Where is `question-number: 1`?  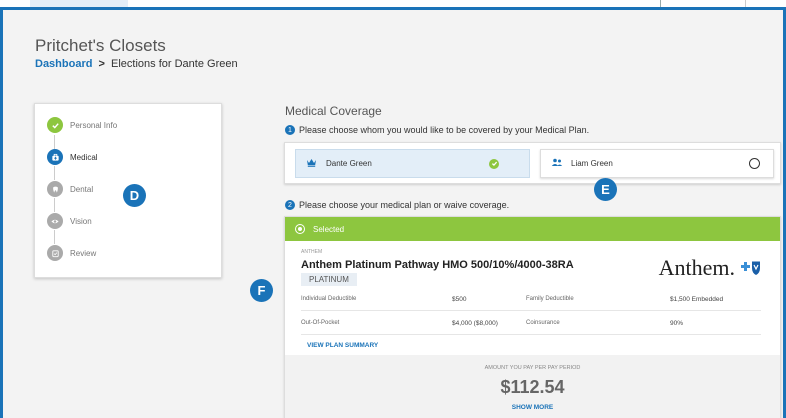
question-number: 1 is located at coordinates (290, 130).